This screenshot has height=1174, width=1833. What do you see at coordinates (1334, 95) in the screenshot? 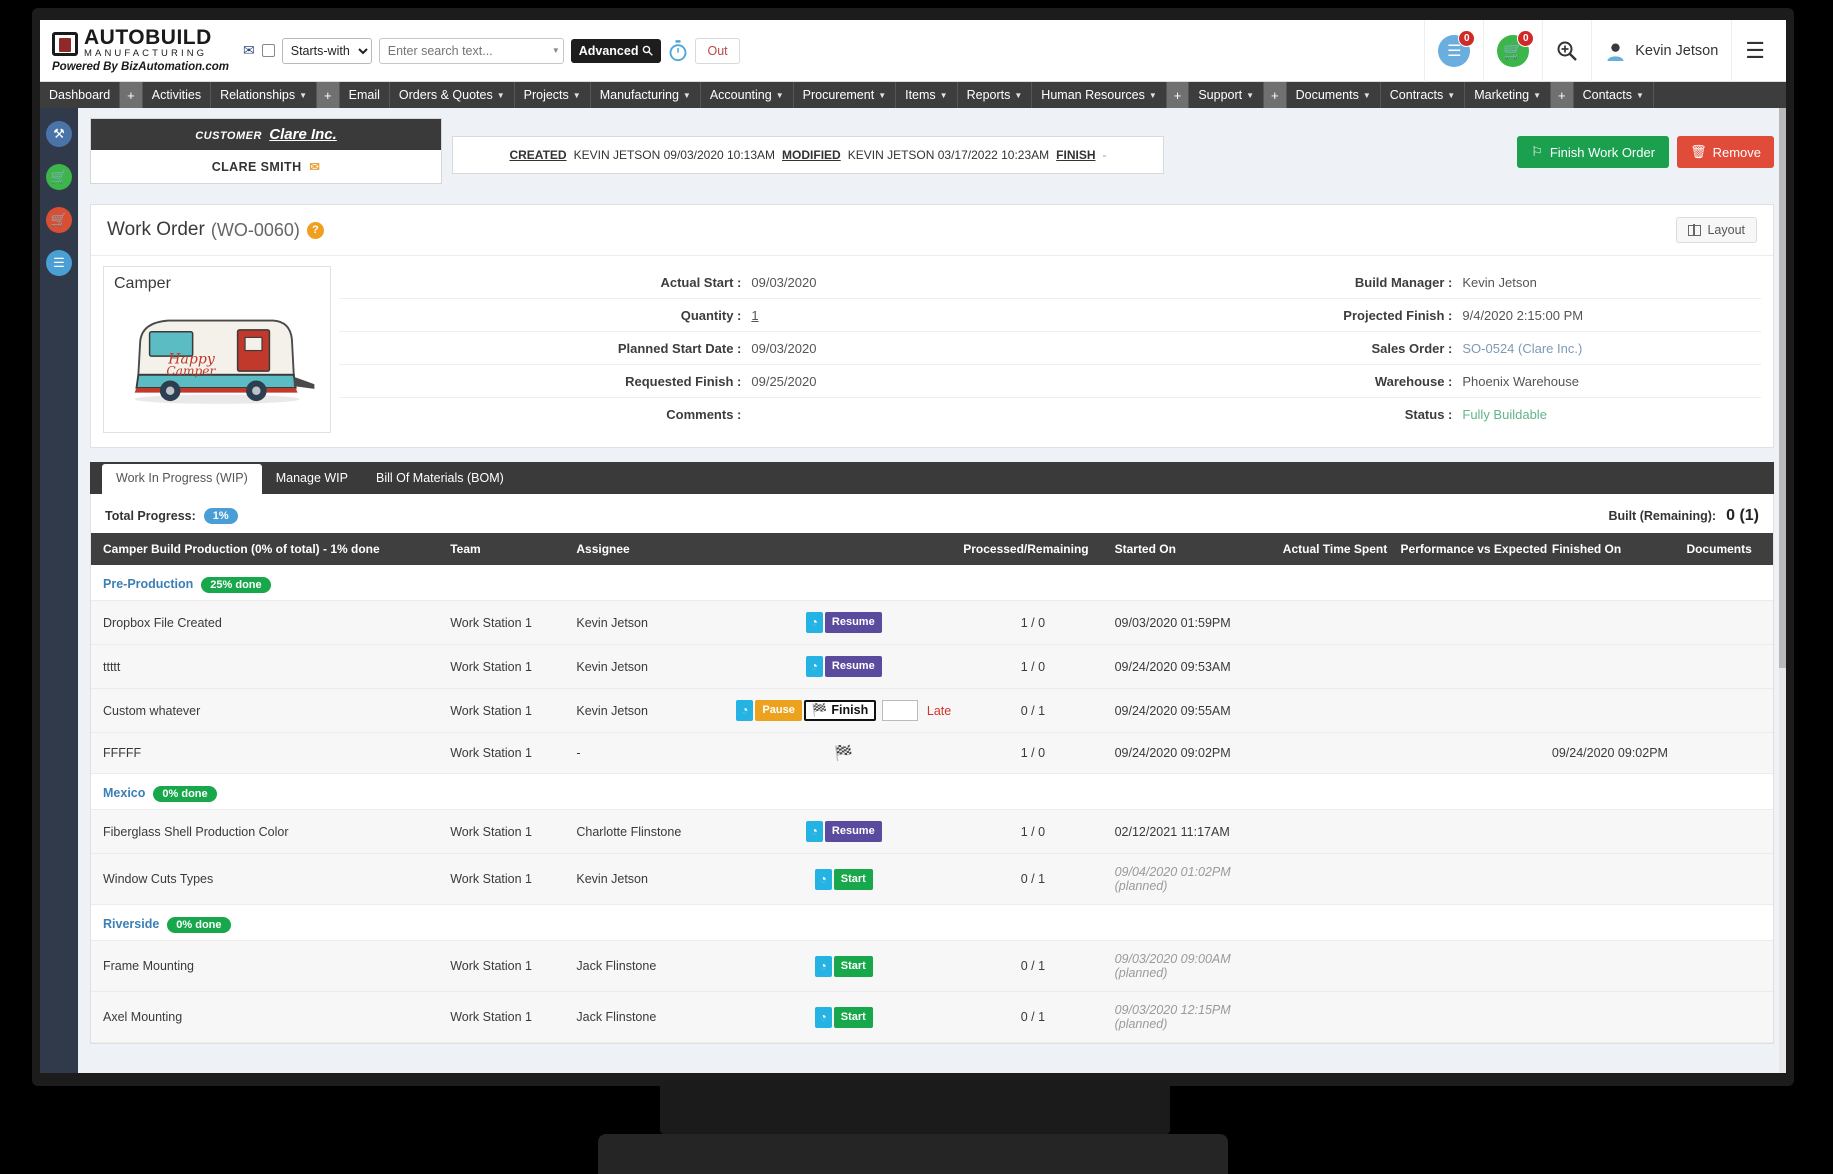
I see `nav-item-documents: Documents ▼` at bounding box center [1334, 95].